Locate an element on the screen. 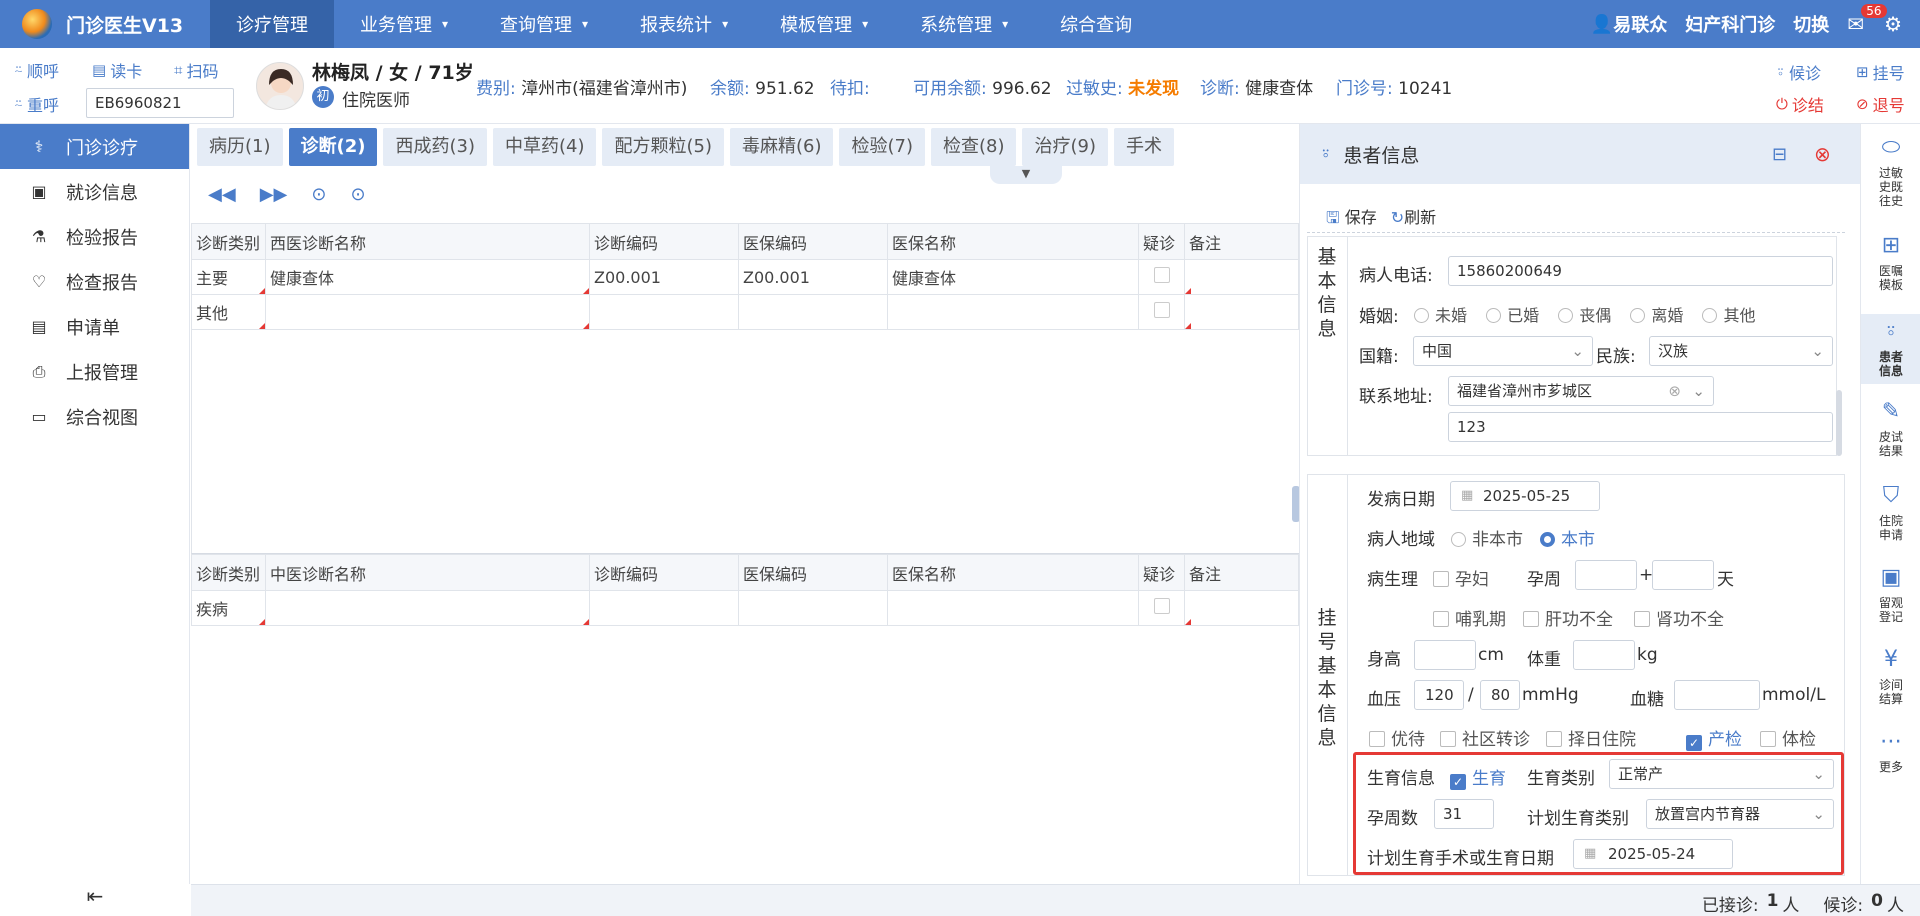 This screenshot has height=916, width=1920. glucose-input is located at coordinates (1717, 695).